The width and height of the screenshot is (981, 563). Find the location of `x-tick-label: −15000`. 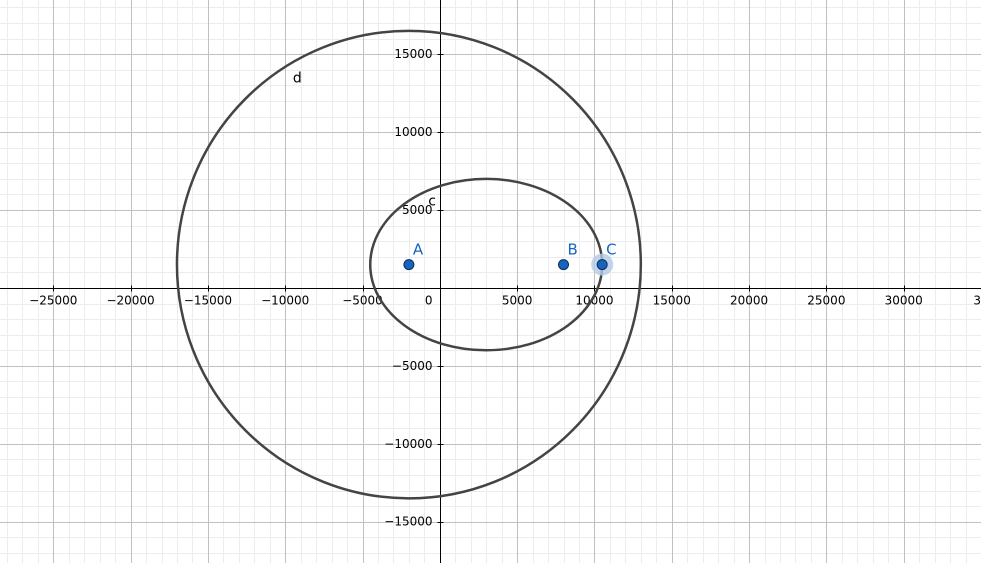

x-tick-label: −15000 is located at coordinates (208, 301).